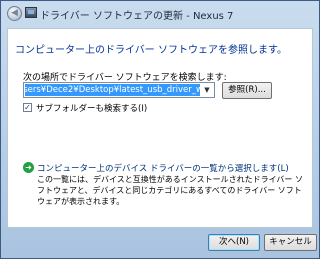  What do you see at coordinates (234, 242) in the screenshot?
I see `next-button: 次へ(N)` at bounding box center [234, 242].